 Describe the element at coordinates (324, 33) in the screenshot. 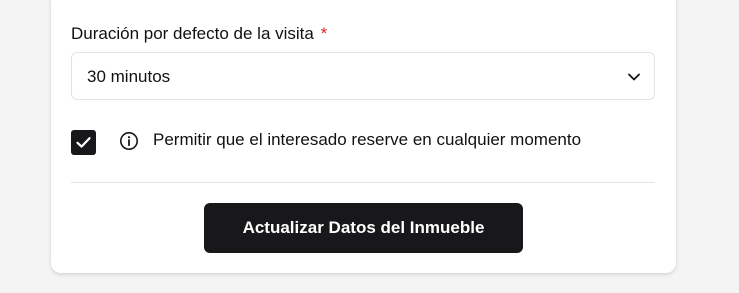

I see `required-marker: *` at that location.